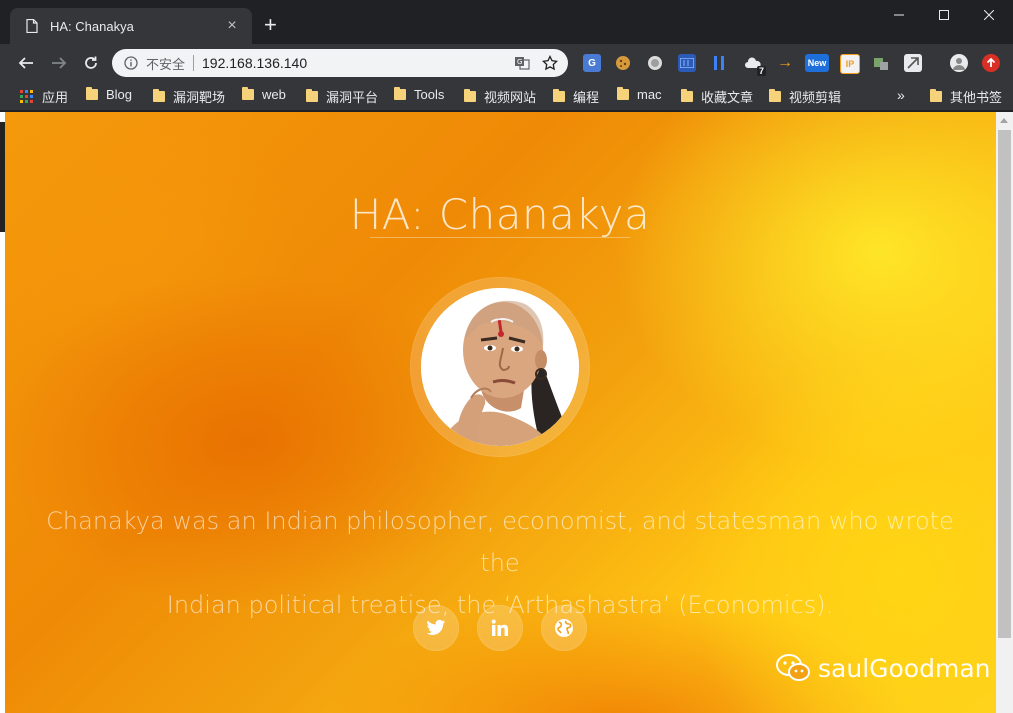  Describe the element at coordinates (429, 94) in the screenshot. I see `bookmark-label: Tools` at that location.